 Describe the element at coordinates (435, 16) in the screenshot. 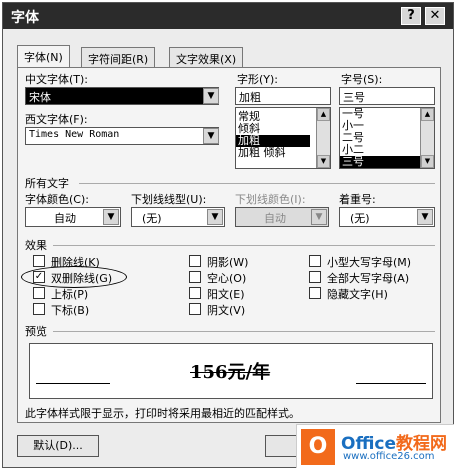

I see `close-button: ✕` at that location.